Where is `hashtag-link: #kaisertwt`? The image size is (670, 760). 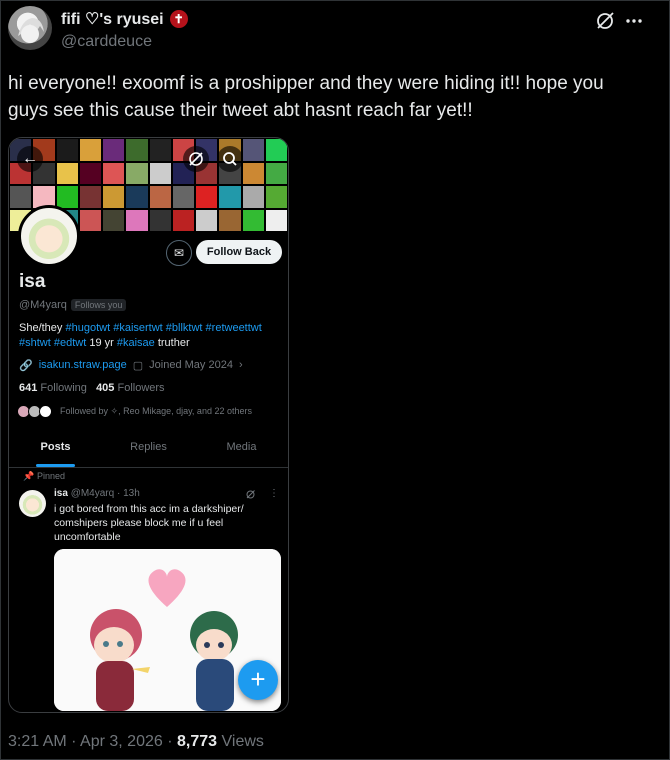 hashtag-link: #kaisertwt is located at coordinates (138, 328).